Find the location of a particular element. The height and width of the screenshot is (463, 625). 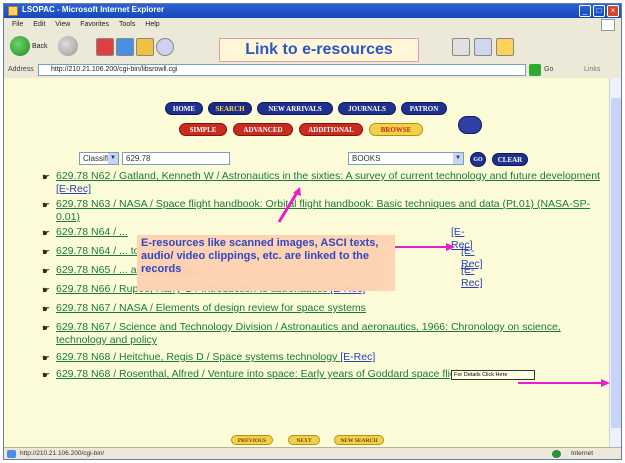

back-button-icon is located at coordinates (20, 46).